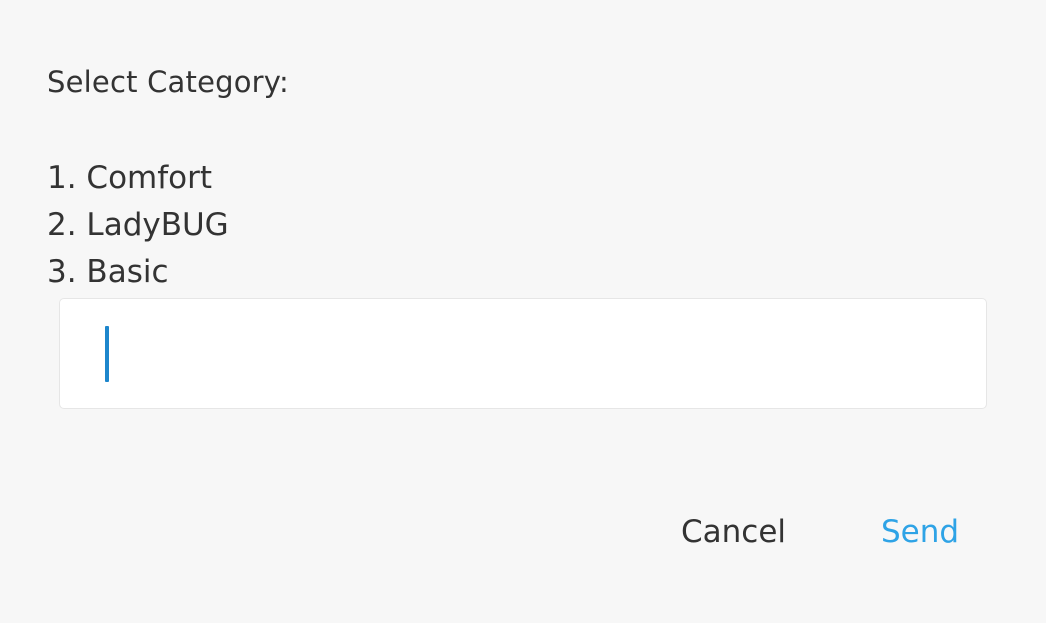  I want to click on category-option-ladybug: 2. LadyBUG, so click(138, 225).